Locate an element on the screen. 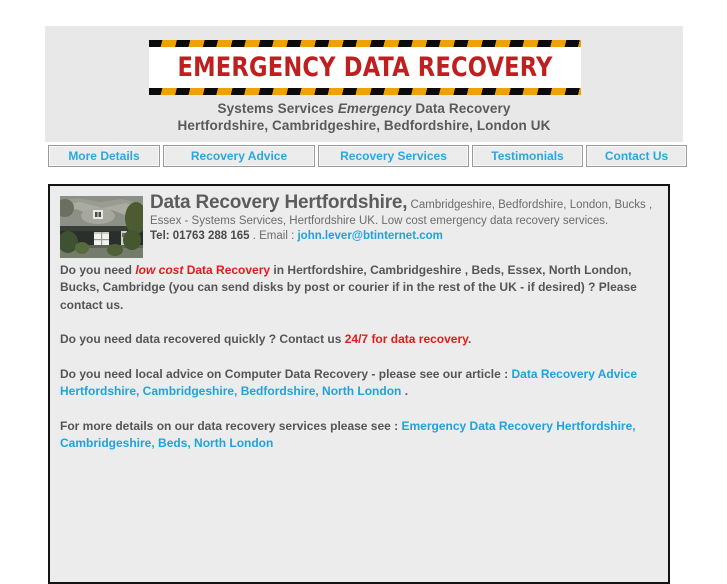  page-title: Data Recovery Hertfordshire, is located at coordinates (279, 202).